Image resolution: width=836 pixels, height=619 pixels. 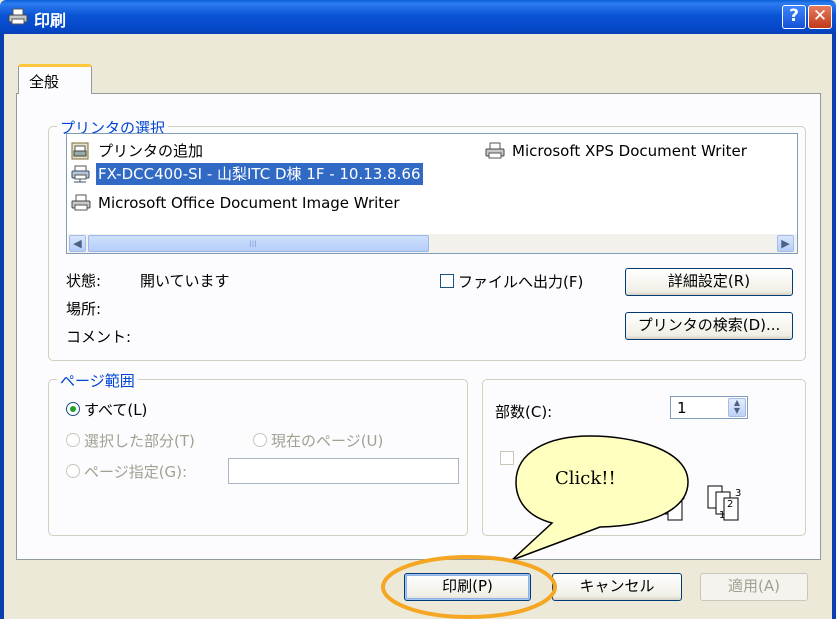 What do you see at coordinates (99, 337) in the screenshot?
I see `comment-label: コメント:` at bounding box center [99, 337].